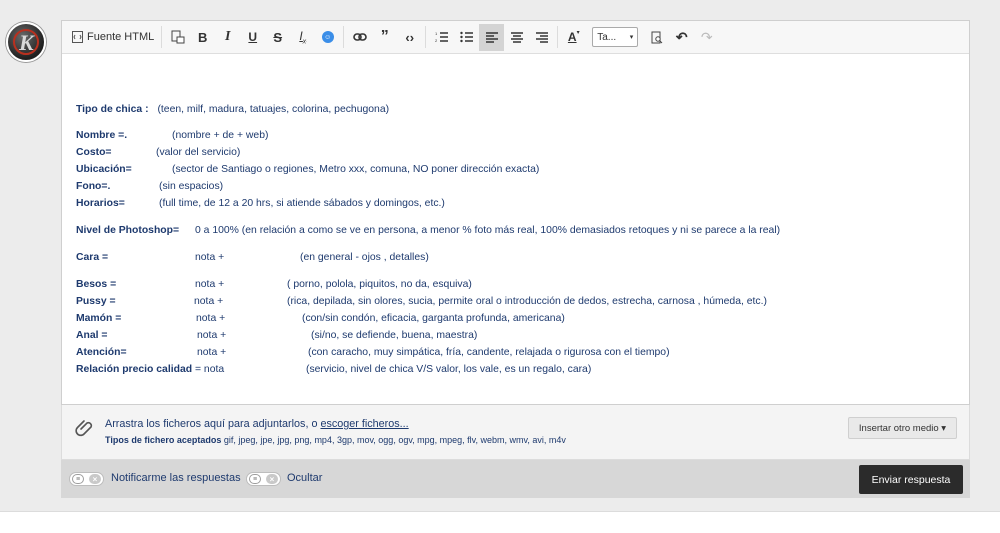  I want to click on align-right-button, so click(541, 37).